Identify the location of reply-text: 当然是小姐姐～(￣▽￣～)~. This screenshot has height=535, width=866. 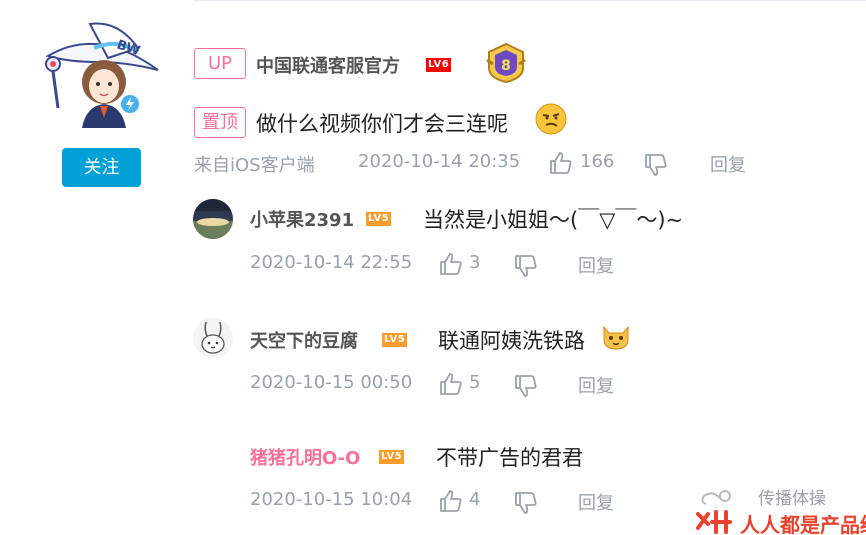
(553, 220).